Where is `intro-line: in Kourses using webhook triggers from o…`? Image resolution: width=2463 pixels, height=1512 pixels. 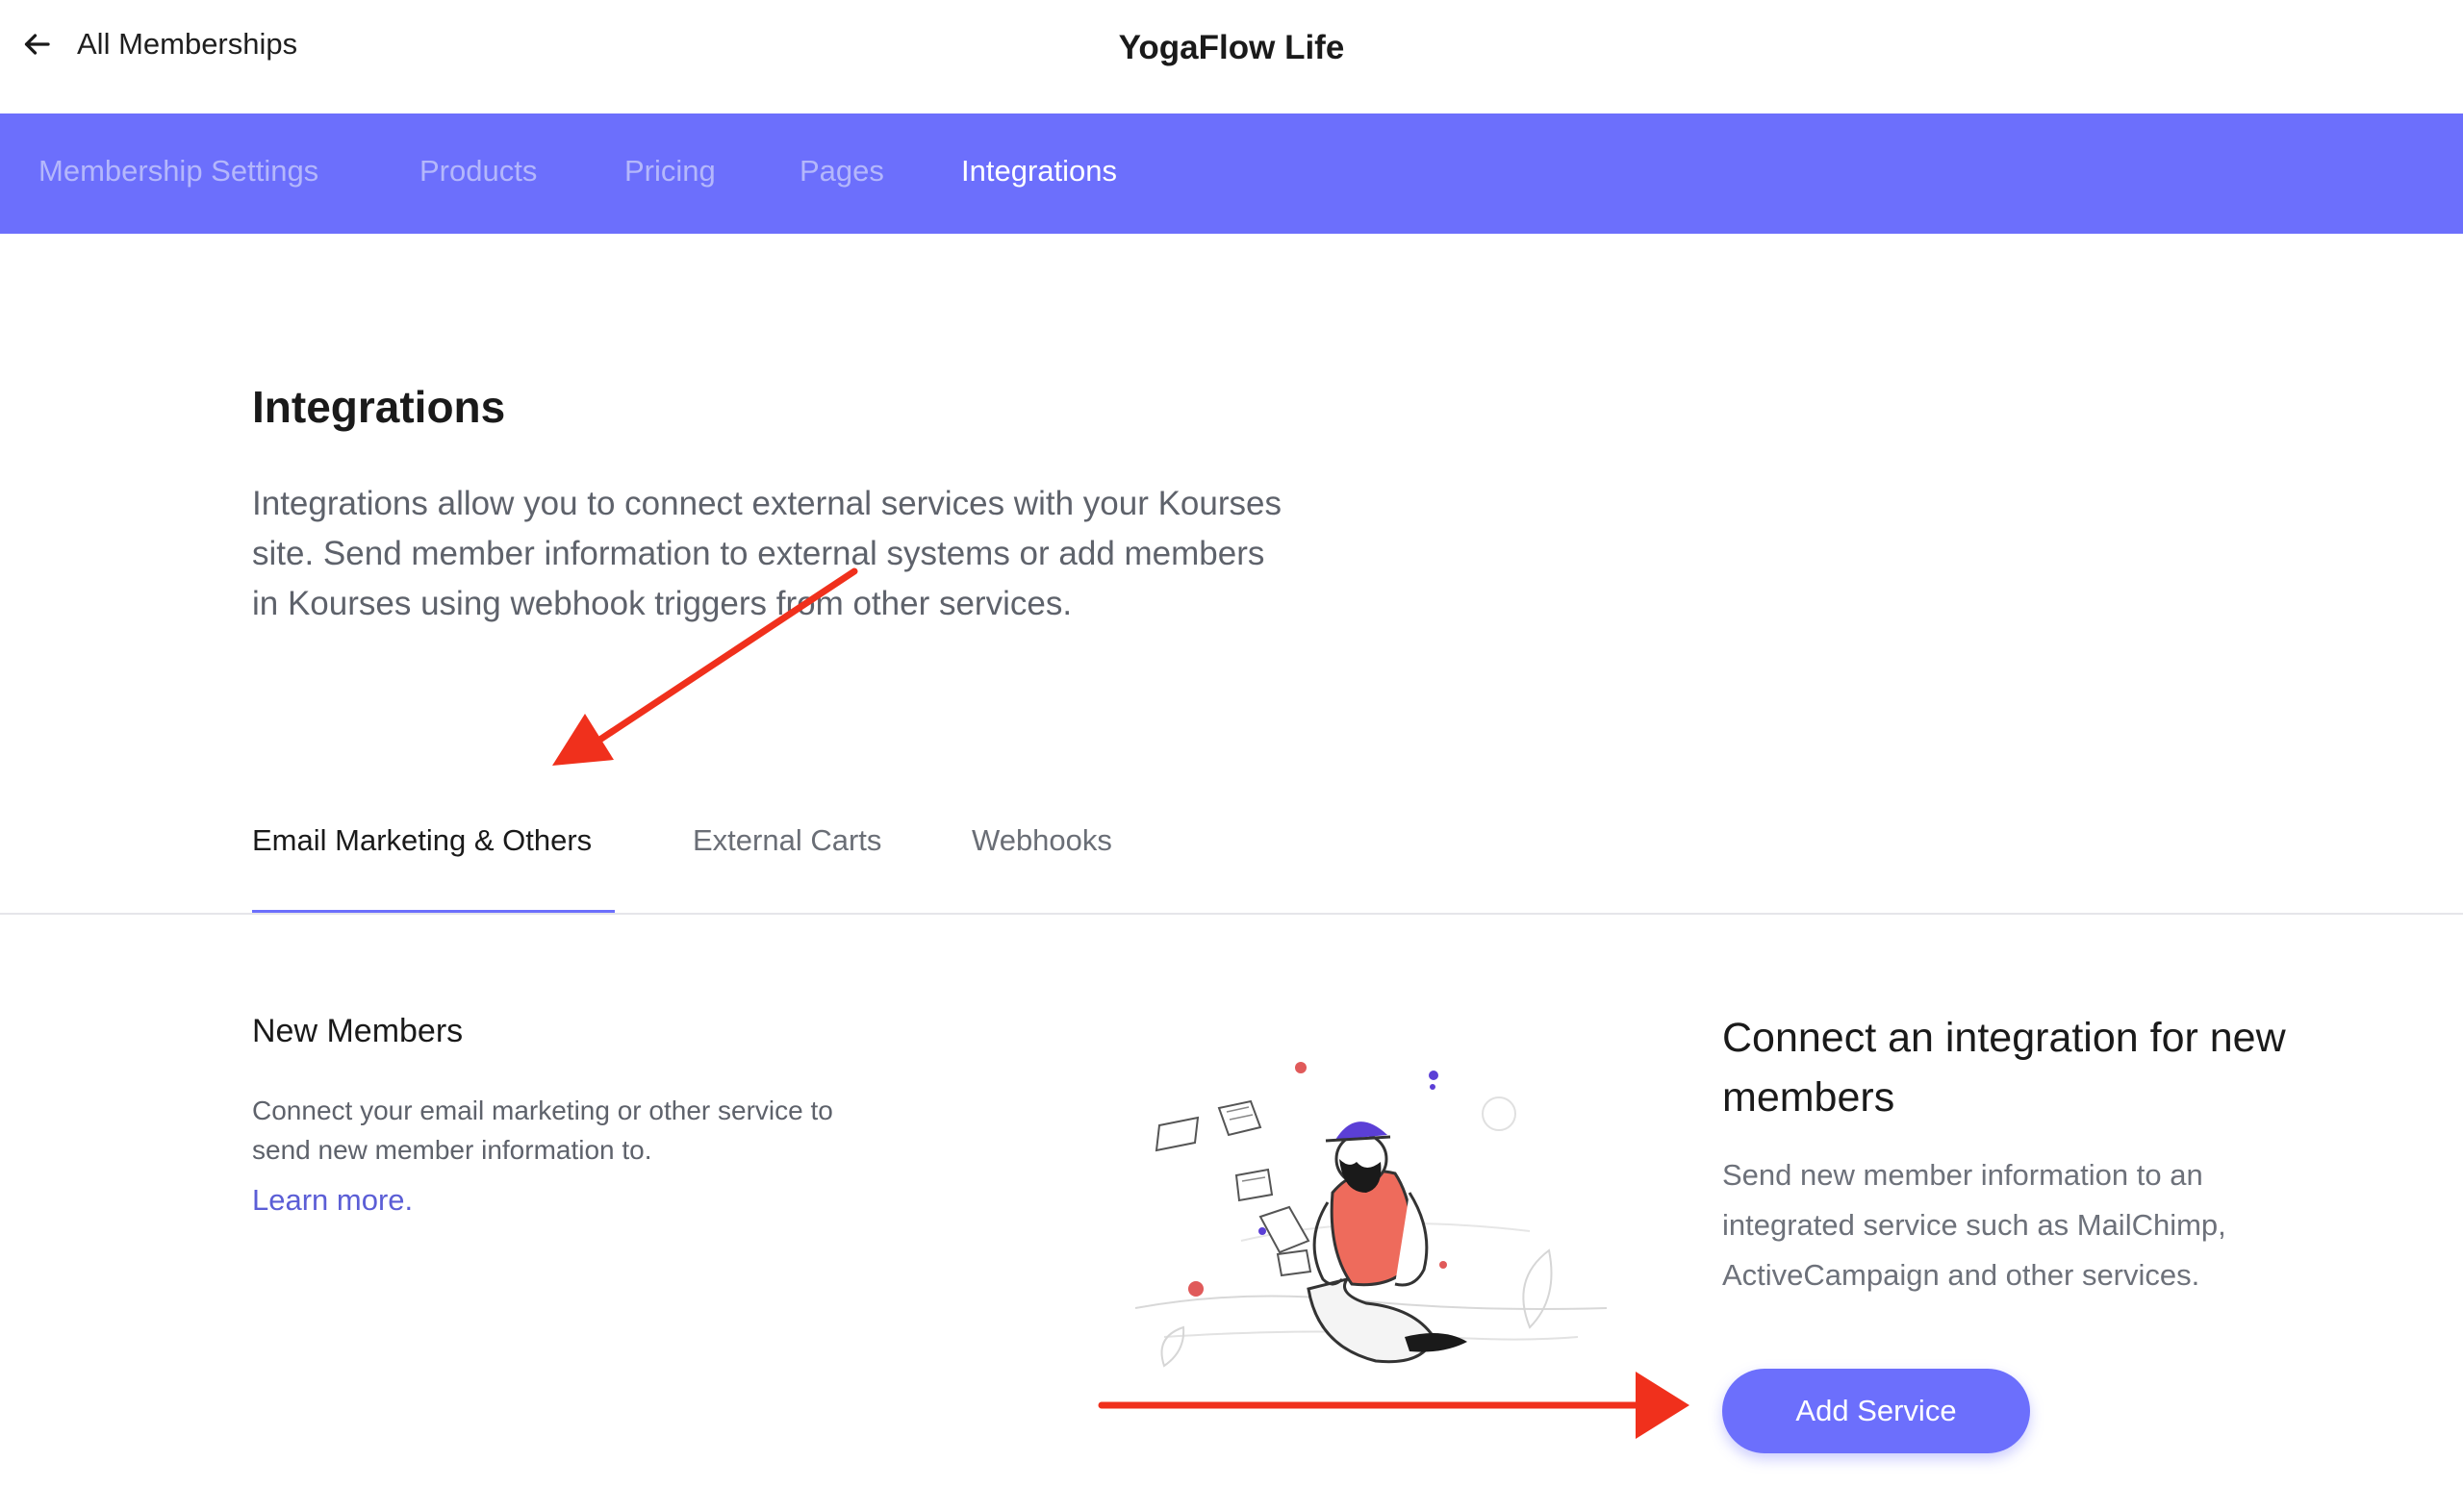 intro-line: in Kourses using webhook triggers from o… is located at coordinates (662, 604).